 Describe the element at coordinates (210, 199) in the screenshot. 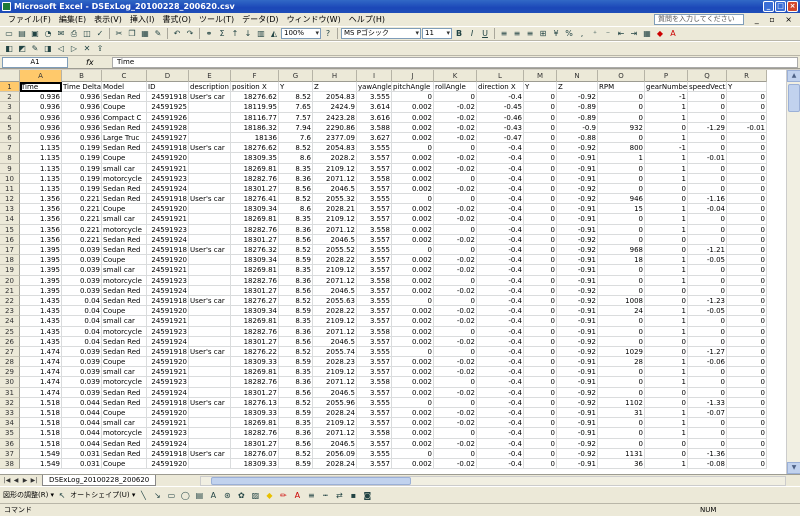

I see `table-cell: User's car` at that location.